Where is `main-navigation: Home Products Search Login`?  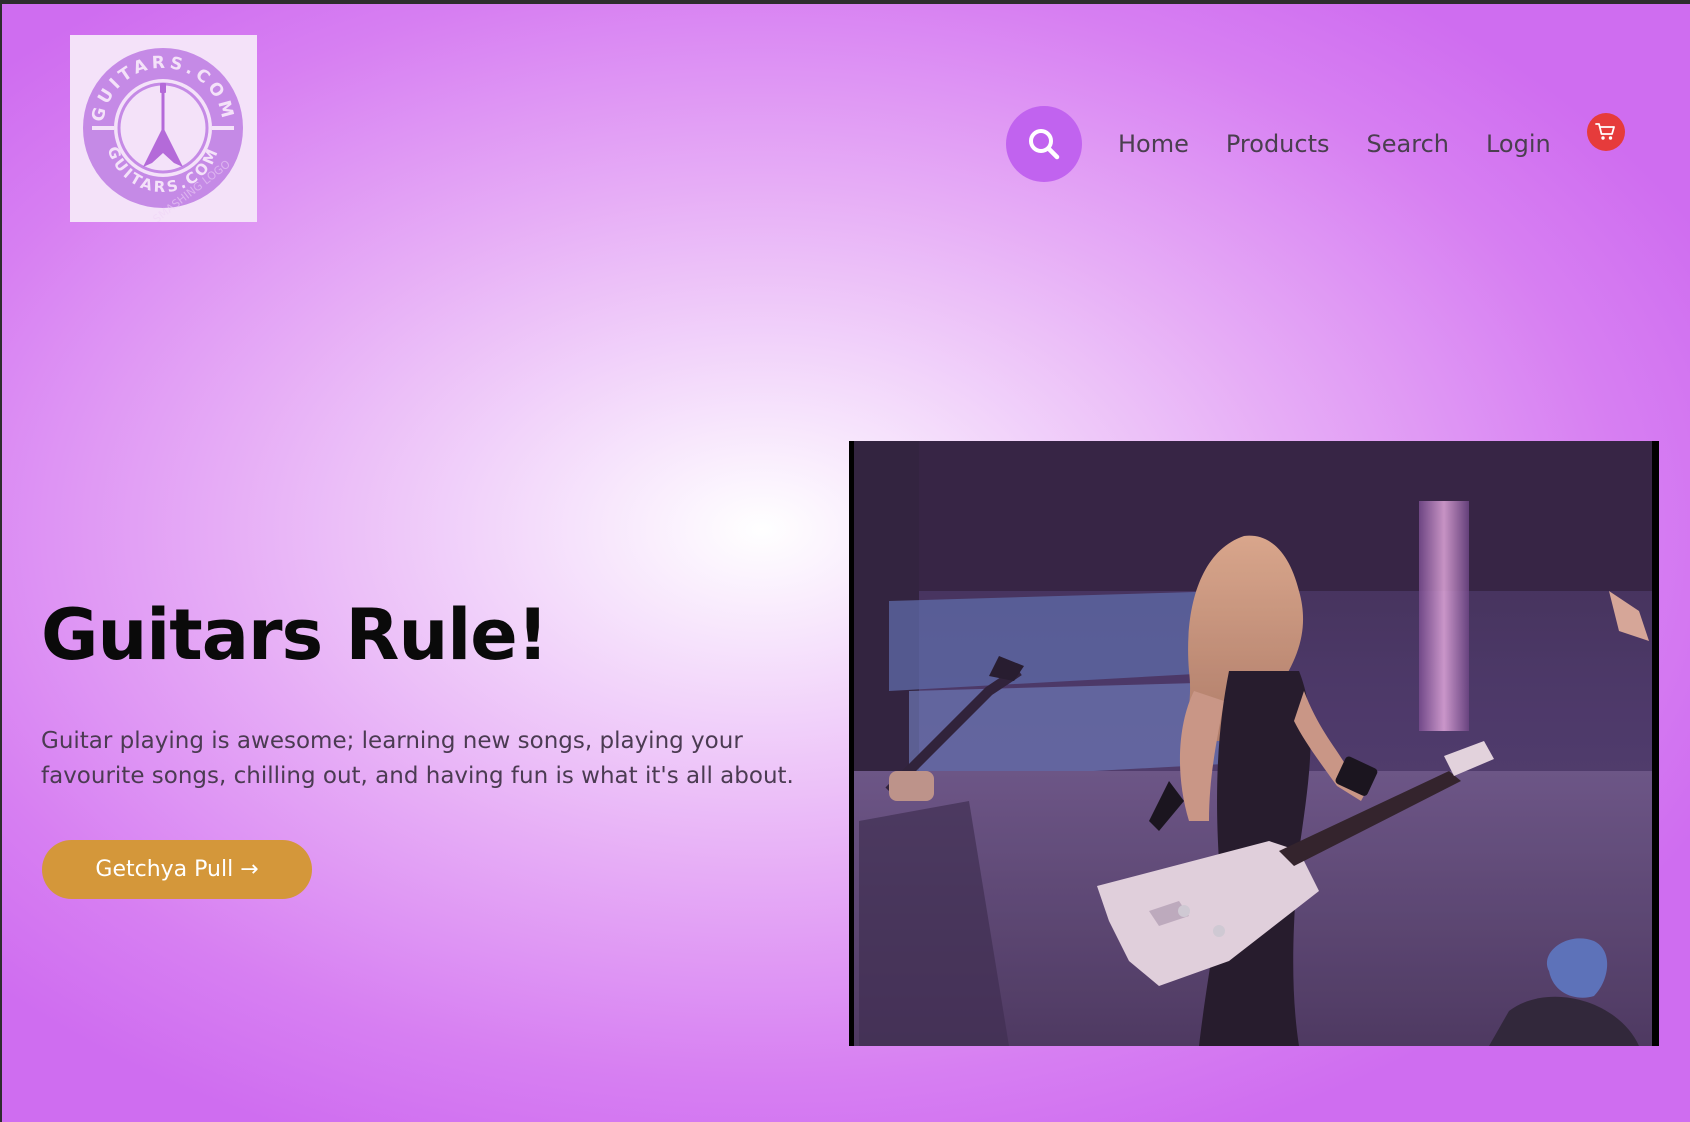 main-navigation: Home Products Search Login is located at coordinates (1297, 144).